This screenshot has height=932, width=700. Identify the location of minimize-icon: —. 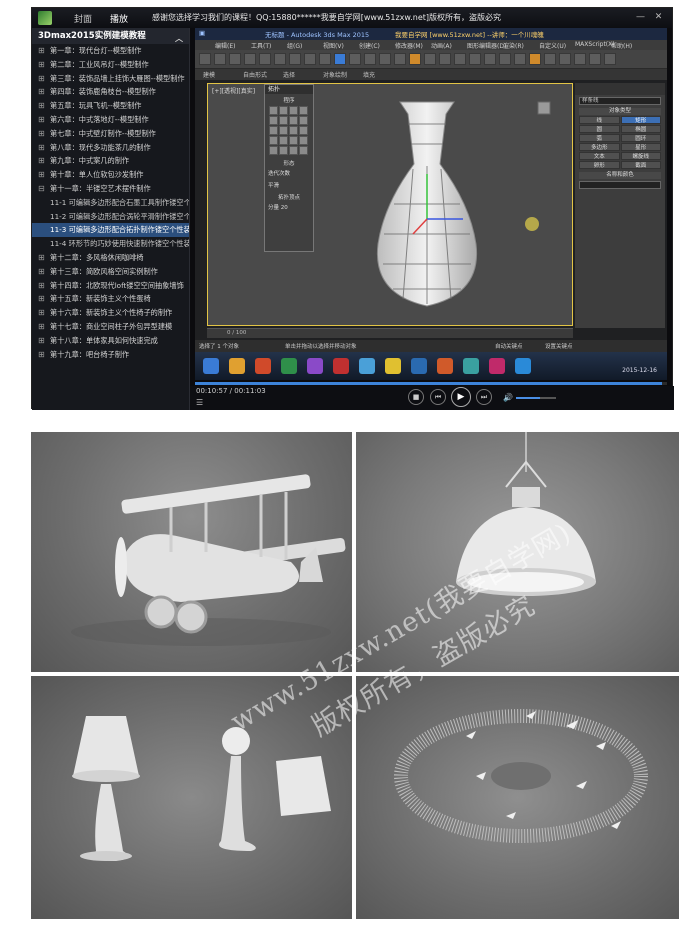
(640, 17).